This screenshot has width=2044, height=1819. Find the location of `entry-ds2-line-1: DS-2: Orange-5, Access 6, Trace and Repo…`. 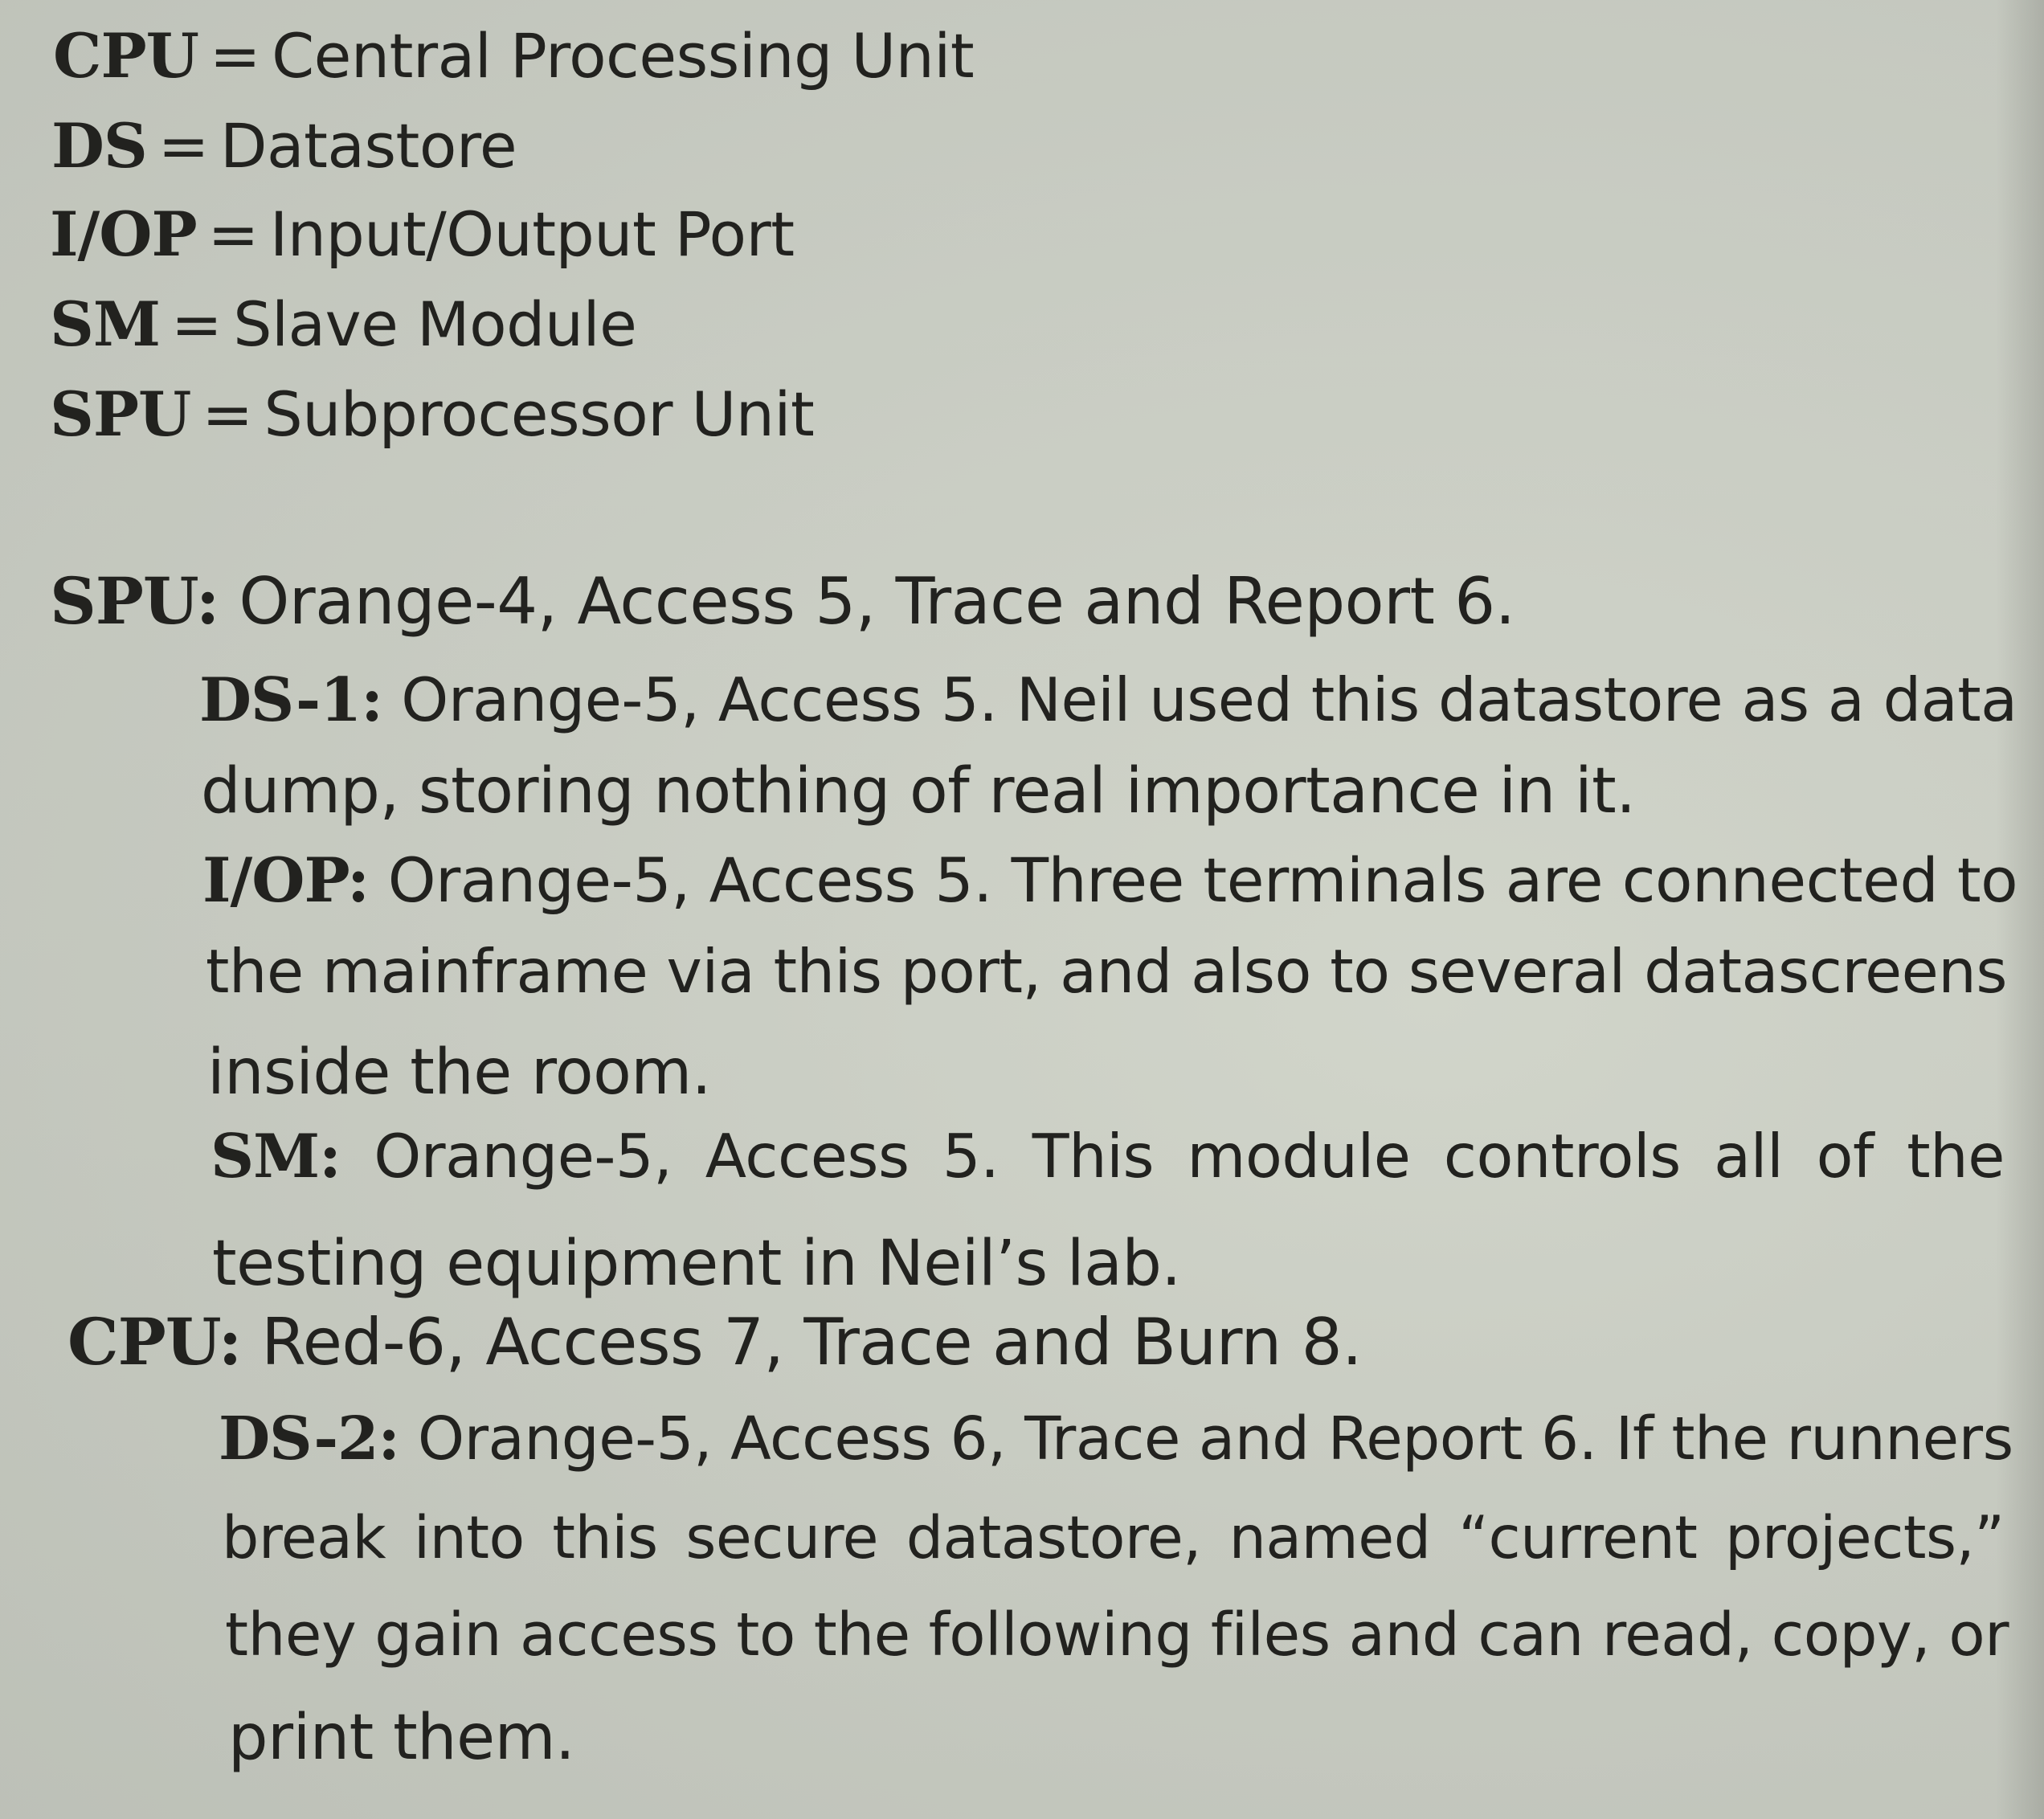

entry-ds2-line-1: DS-2: Orange-5, Access 6, Trace and Repo… is located at coordinates (1116, 1439).